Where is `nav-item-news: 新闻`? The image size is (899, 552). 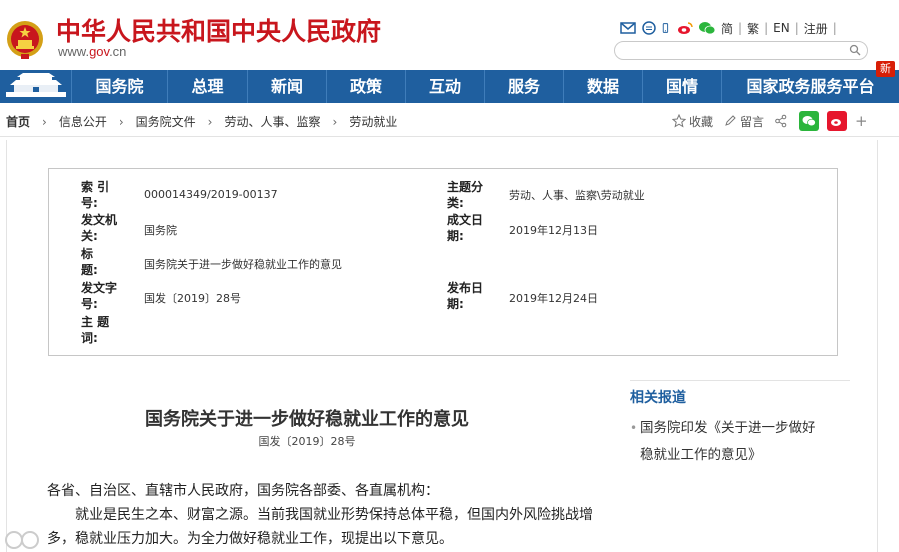 nav-item-news: 新闻 is located at coordinates (287, 86).